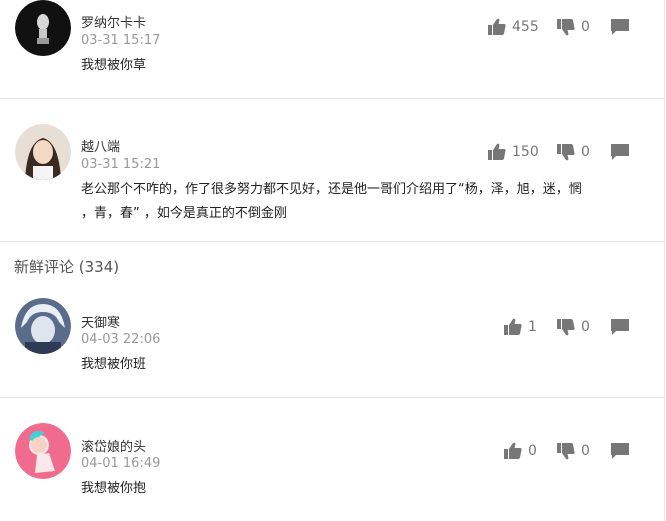  Describe the element at coordinates (67, 267) in the screenshot. I see `new-comments-title: 新鲜评论 (334)` at that location.